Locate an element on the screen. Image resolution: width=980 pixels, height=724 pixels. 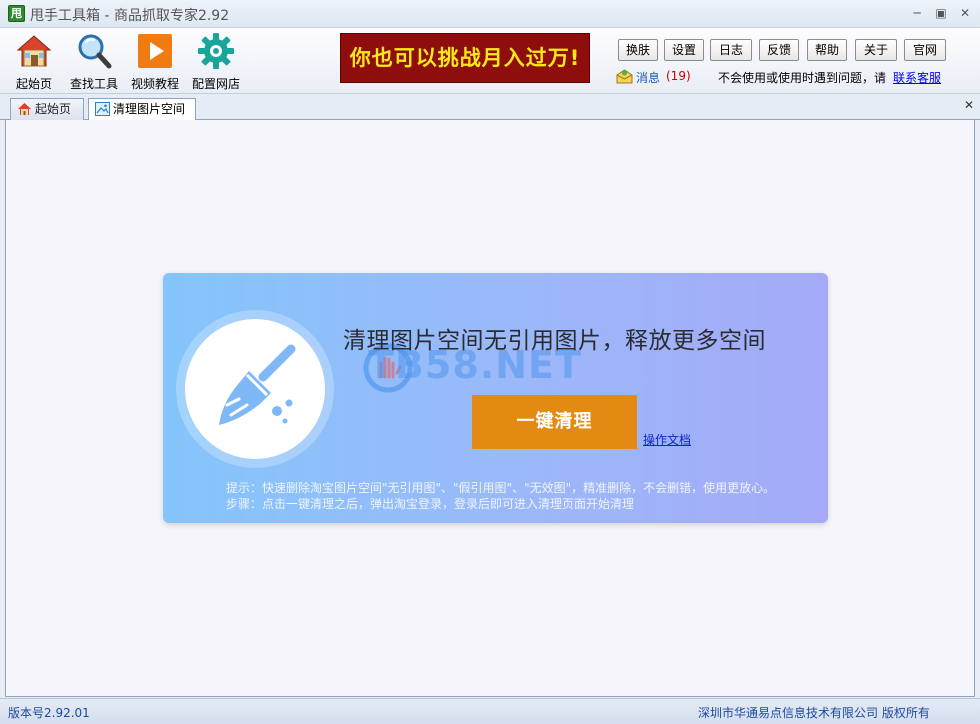
tab-clean-image-space: 清理图片空间 is located at coordinates (142, 109).